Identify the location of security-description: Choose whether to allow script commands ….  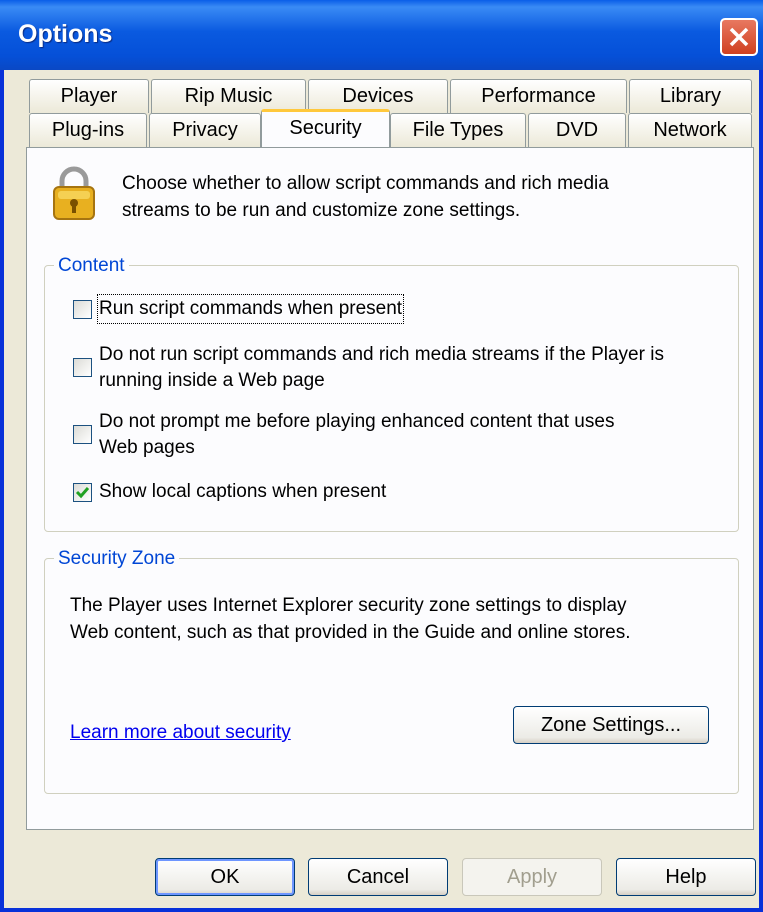
(402, 197).